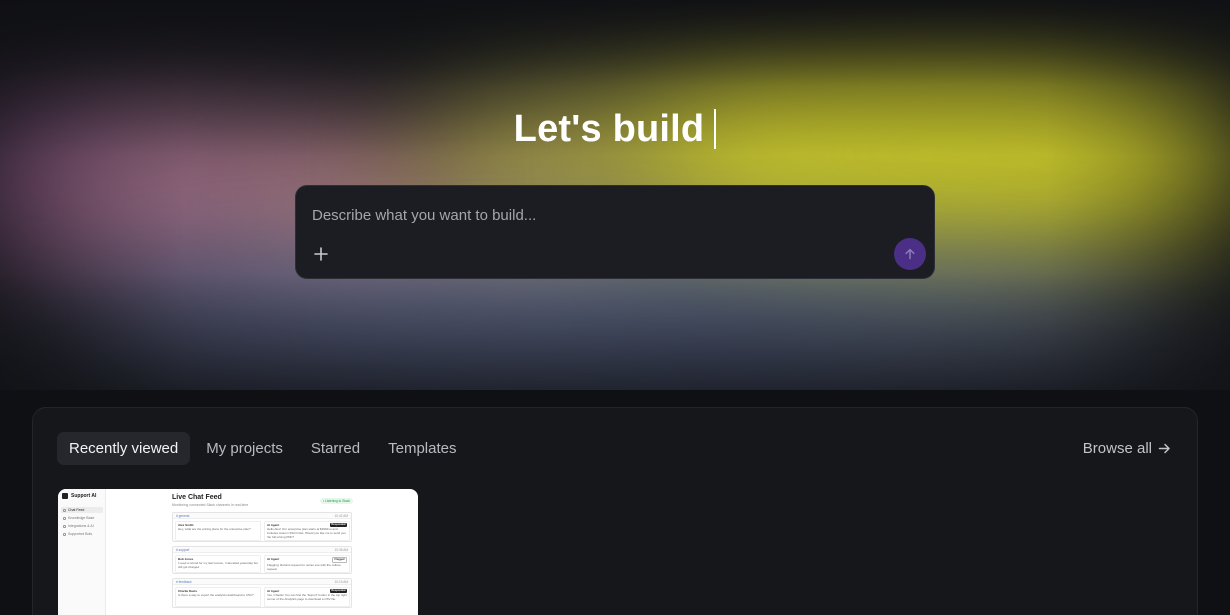 The height and width of the screenshot is (615, 1230). Describe the element at coordinates (64, 534) in the screenshot. I see `bot-icon` at that location.